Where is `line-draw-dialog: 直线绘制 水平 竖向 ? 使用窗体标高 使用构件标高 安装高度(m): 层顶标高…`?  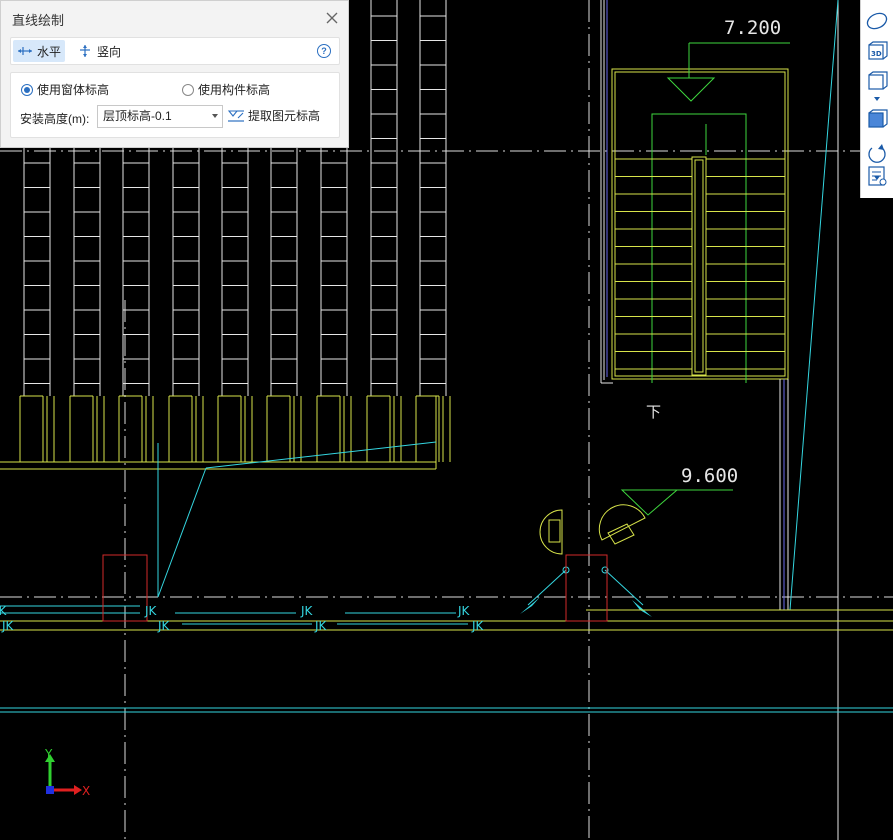 line-draw-dialog: 直线绘制 水平 竖向 ? 使用窗体标高 使用构件标高 安装高度(m): 层顶标高… is located at coordinates (174, 74).